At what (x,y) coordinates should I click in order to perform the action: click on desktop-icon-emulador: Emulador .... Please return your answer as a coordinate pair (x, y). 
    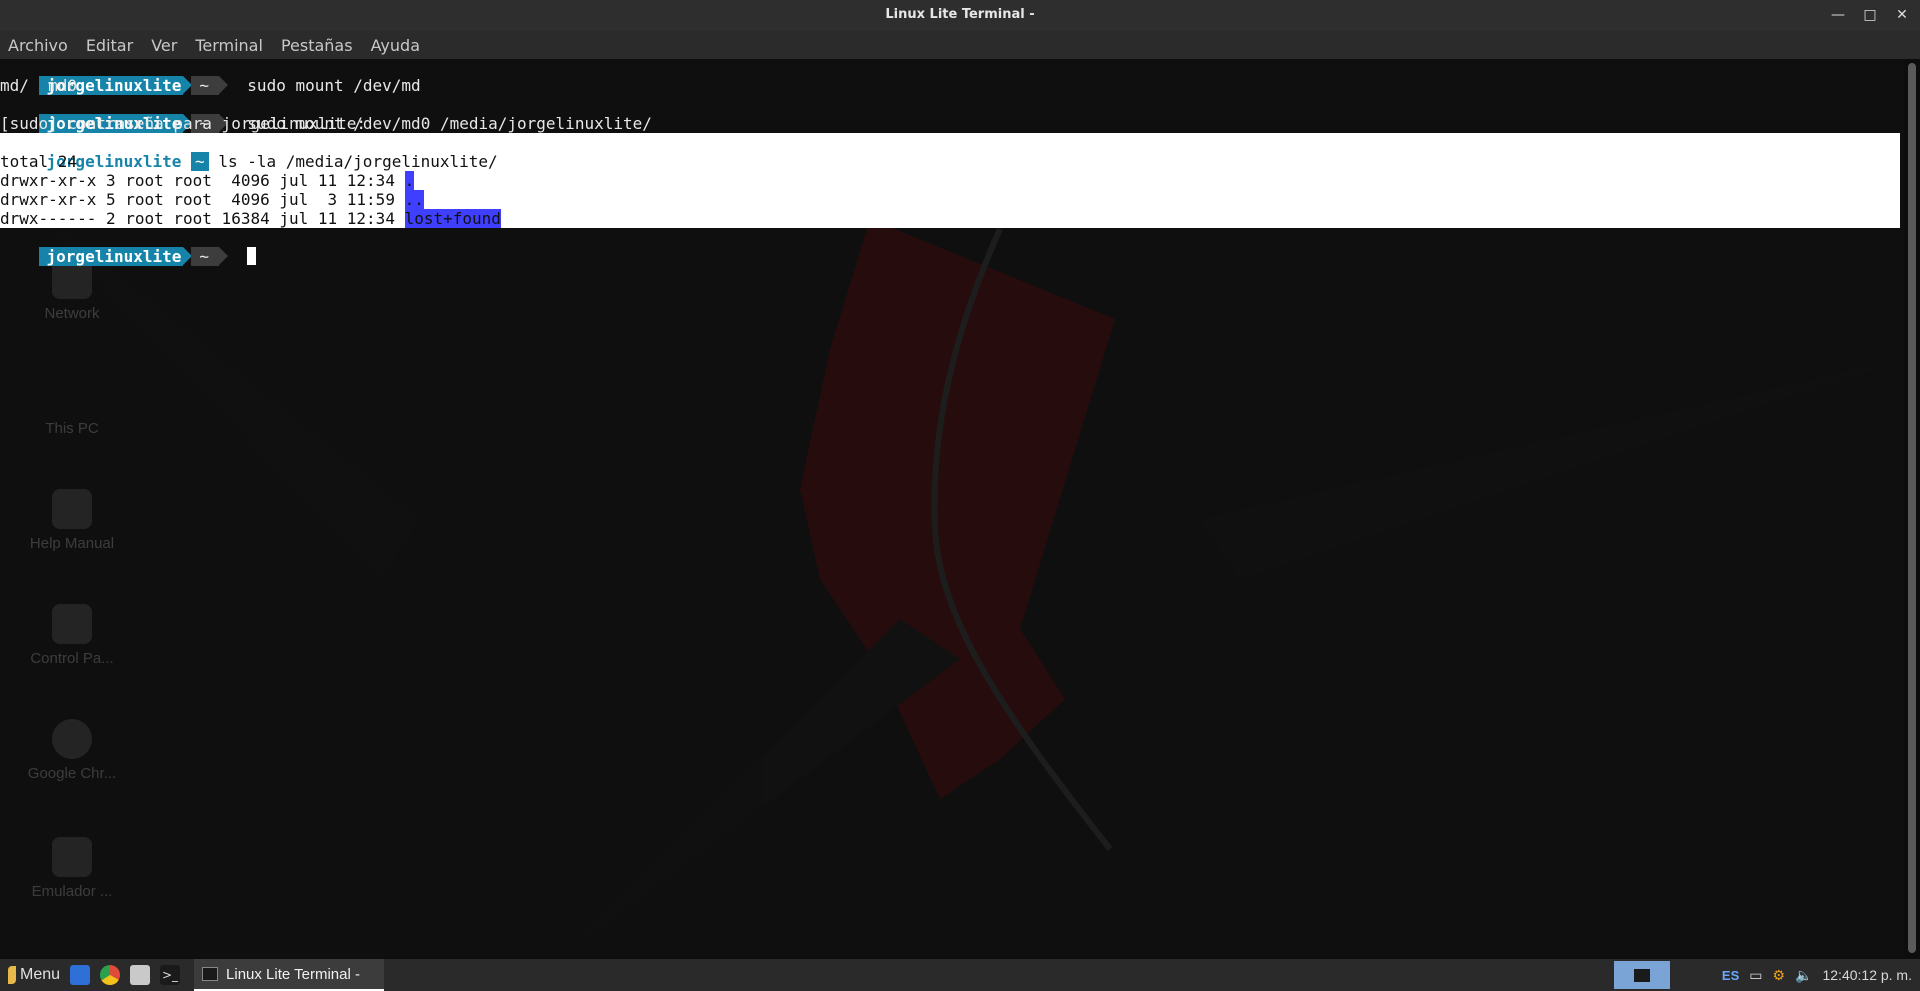
    Looking at the image, I should click on (72, 868).